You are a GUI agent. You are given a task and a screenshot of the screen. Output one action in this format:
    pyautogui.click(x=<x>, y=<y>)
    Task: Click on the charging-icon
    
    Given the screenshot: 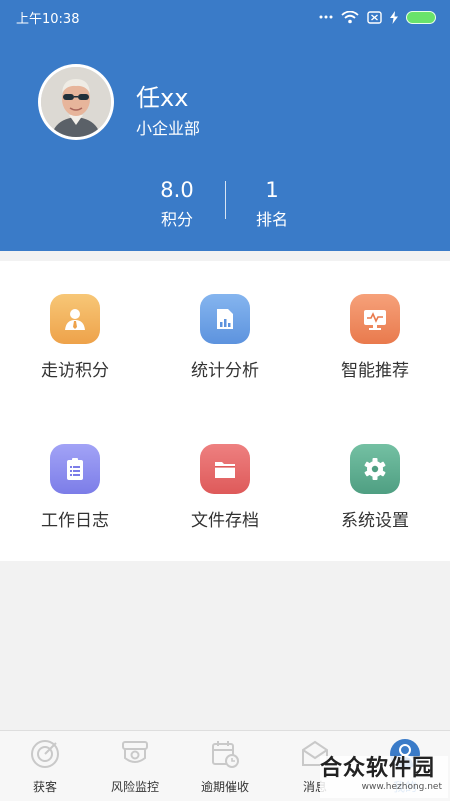 What is the action you would take?
    pyautogui.click(x=394, y=17)
    